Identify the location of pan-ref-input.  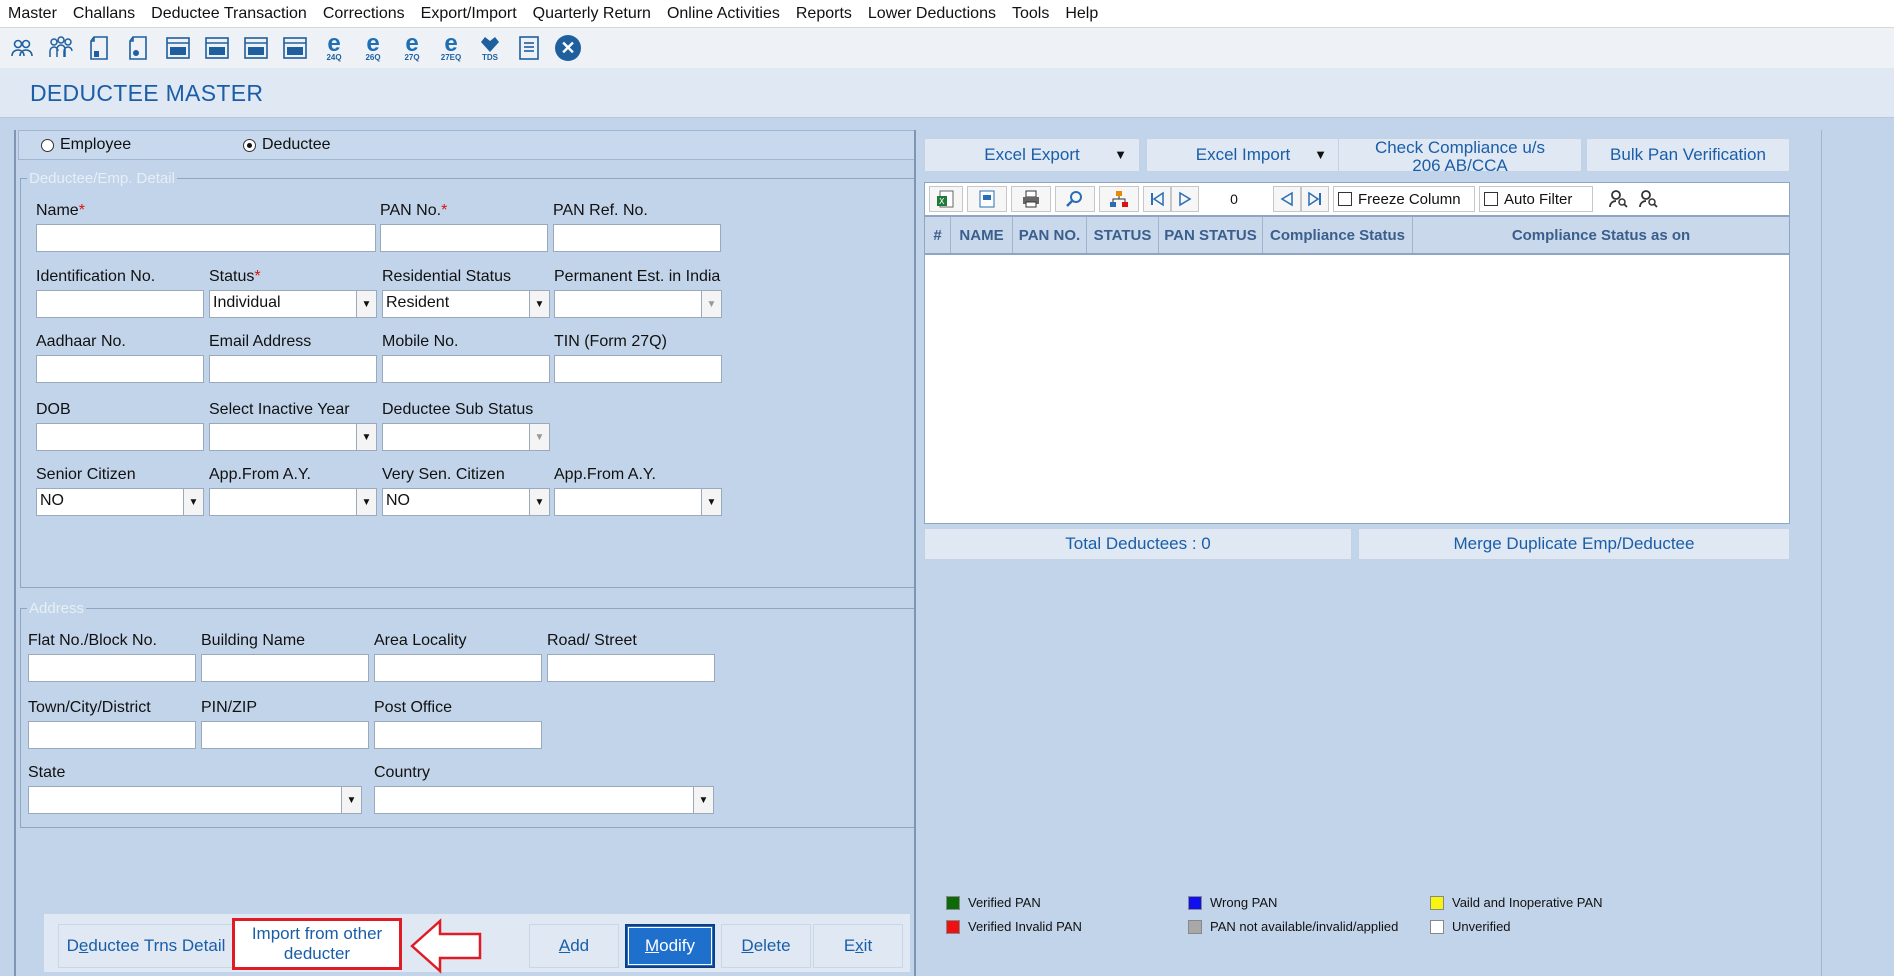
(637, 238).